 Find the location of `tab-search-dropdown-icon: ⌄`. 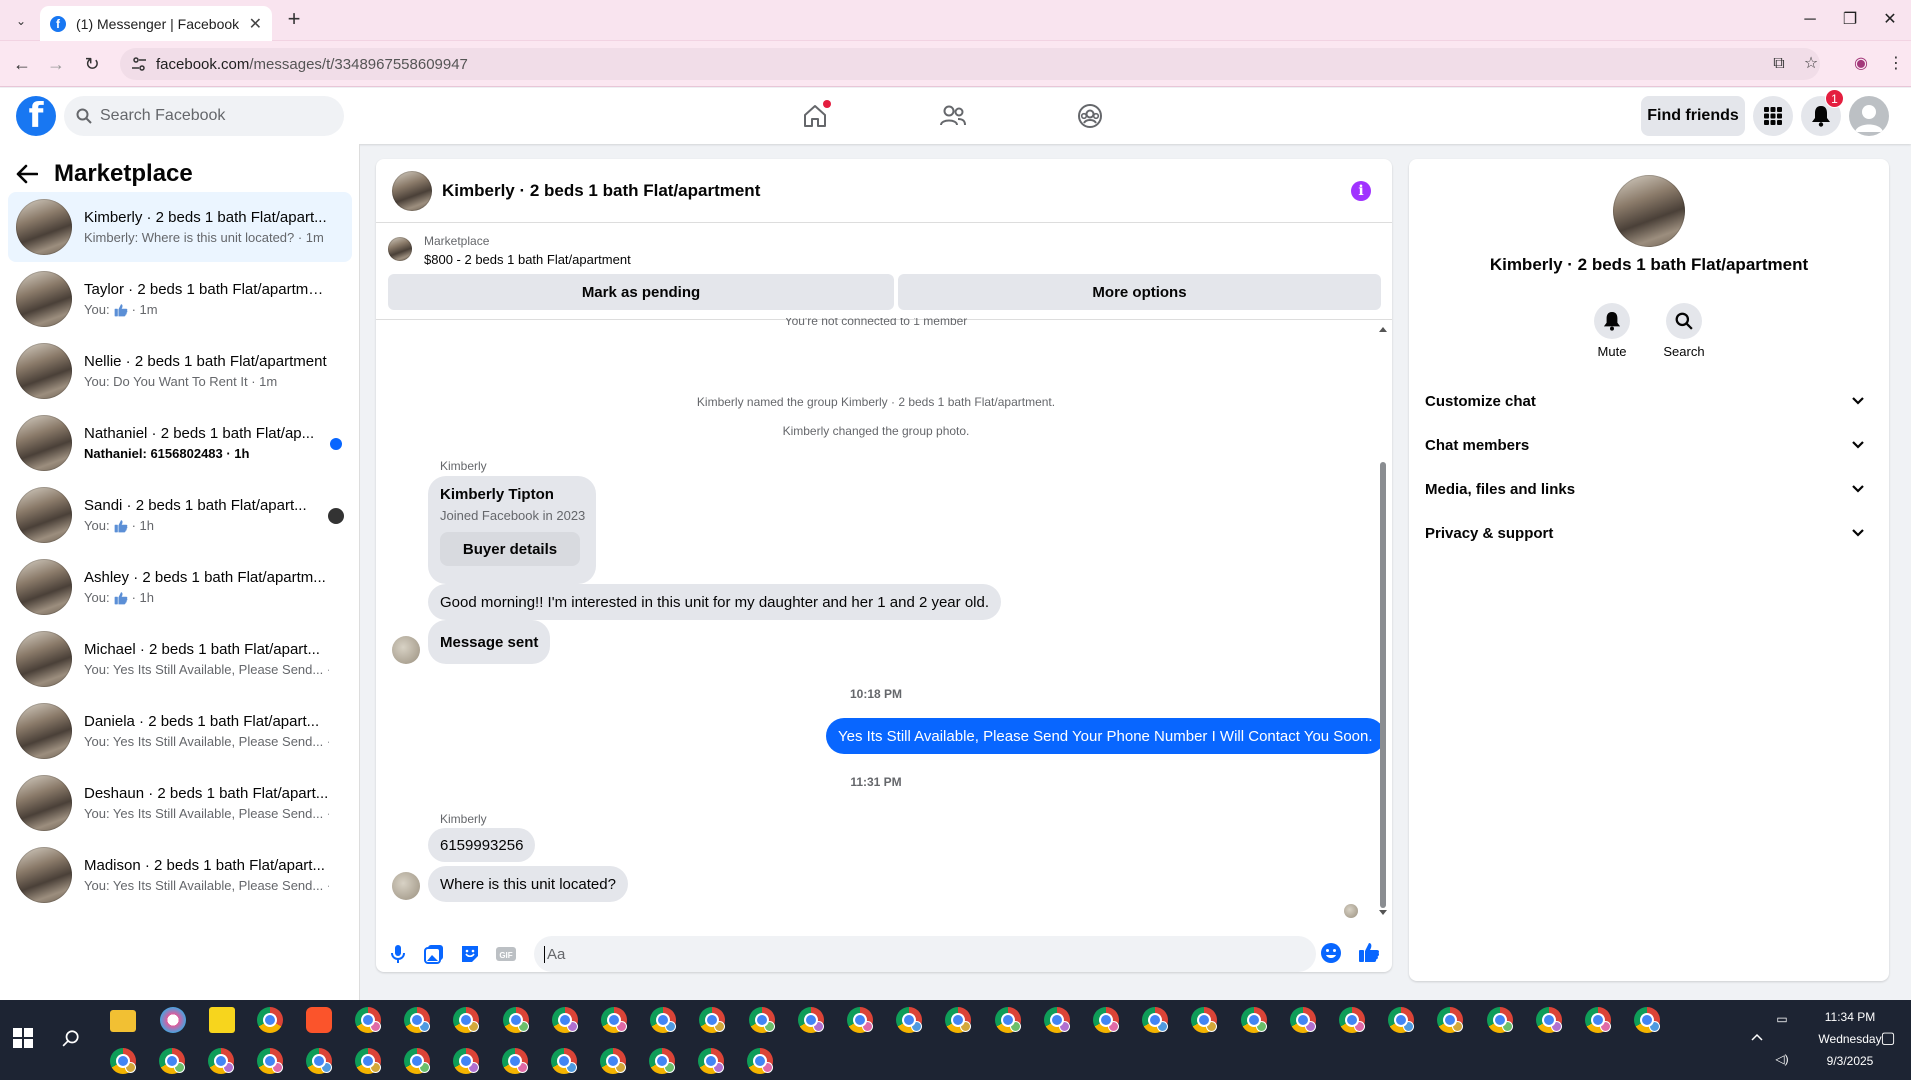

tab-search-dropdown-icon: ⌄ is located at coordinates (21, 21).